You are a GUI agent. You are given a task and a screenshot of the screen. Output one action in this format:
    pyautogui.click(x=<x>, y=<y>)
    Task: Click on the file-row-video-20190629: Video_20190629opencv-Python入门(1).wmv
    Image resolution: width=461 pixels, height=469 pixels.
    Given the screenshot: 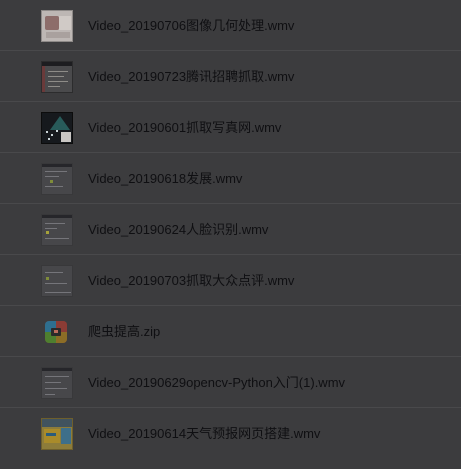 What is the action you would take?
    pyautogui.click(x=230, y=382)
    